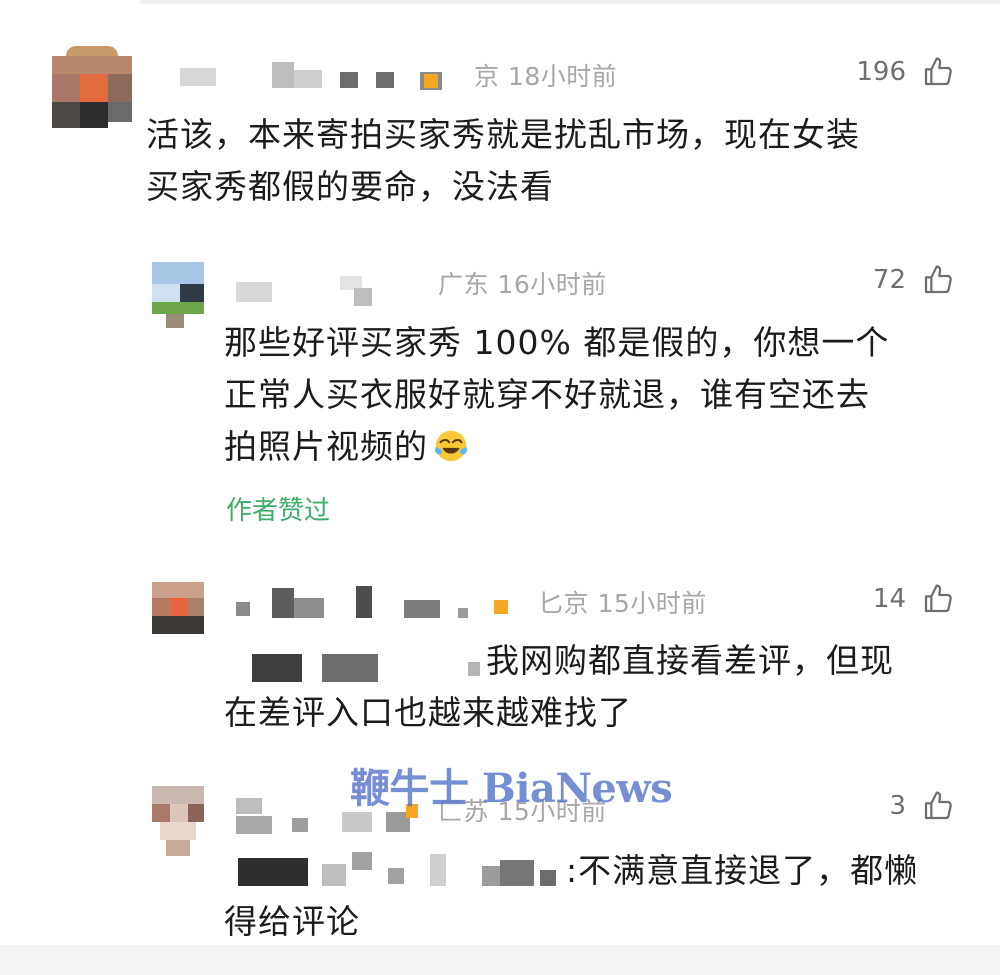 The image size is (1000, 975). What do you see at coordinates (881, 72) in the screenshot?
I see `like-count: 196` at bounding box center [881, 72].